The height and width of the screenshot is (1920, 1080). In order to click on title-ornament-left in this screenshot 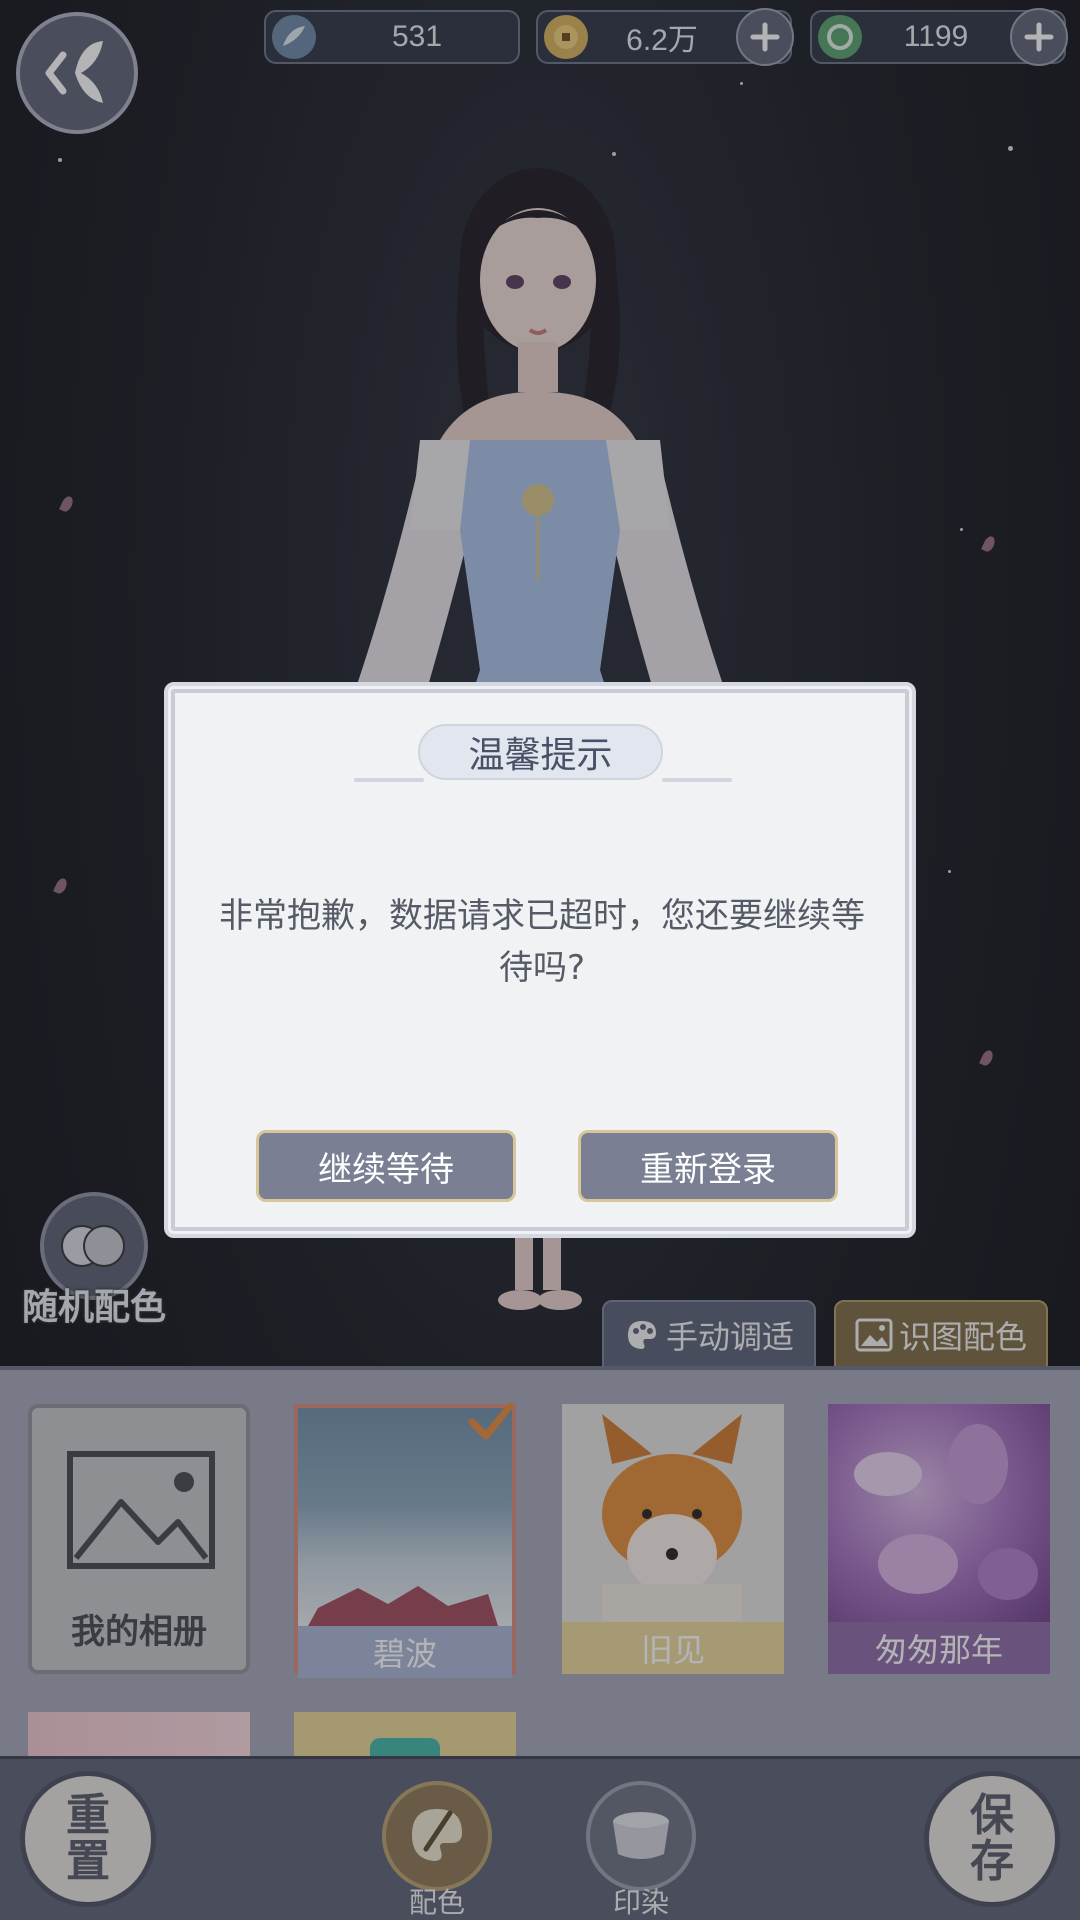, I will do `click(389, 780)`.